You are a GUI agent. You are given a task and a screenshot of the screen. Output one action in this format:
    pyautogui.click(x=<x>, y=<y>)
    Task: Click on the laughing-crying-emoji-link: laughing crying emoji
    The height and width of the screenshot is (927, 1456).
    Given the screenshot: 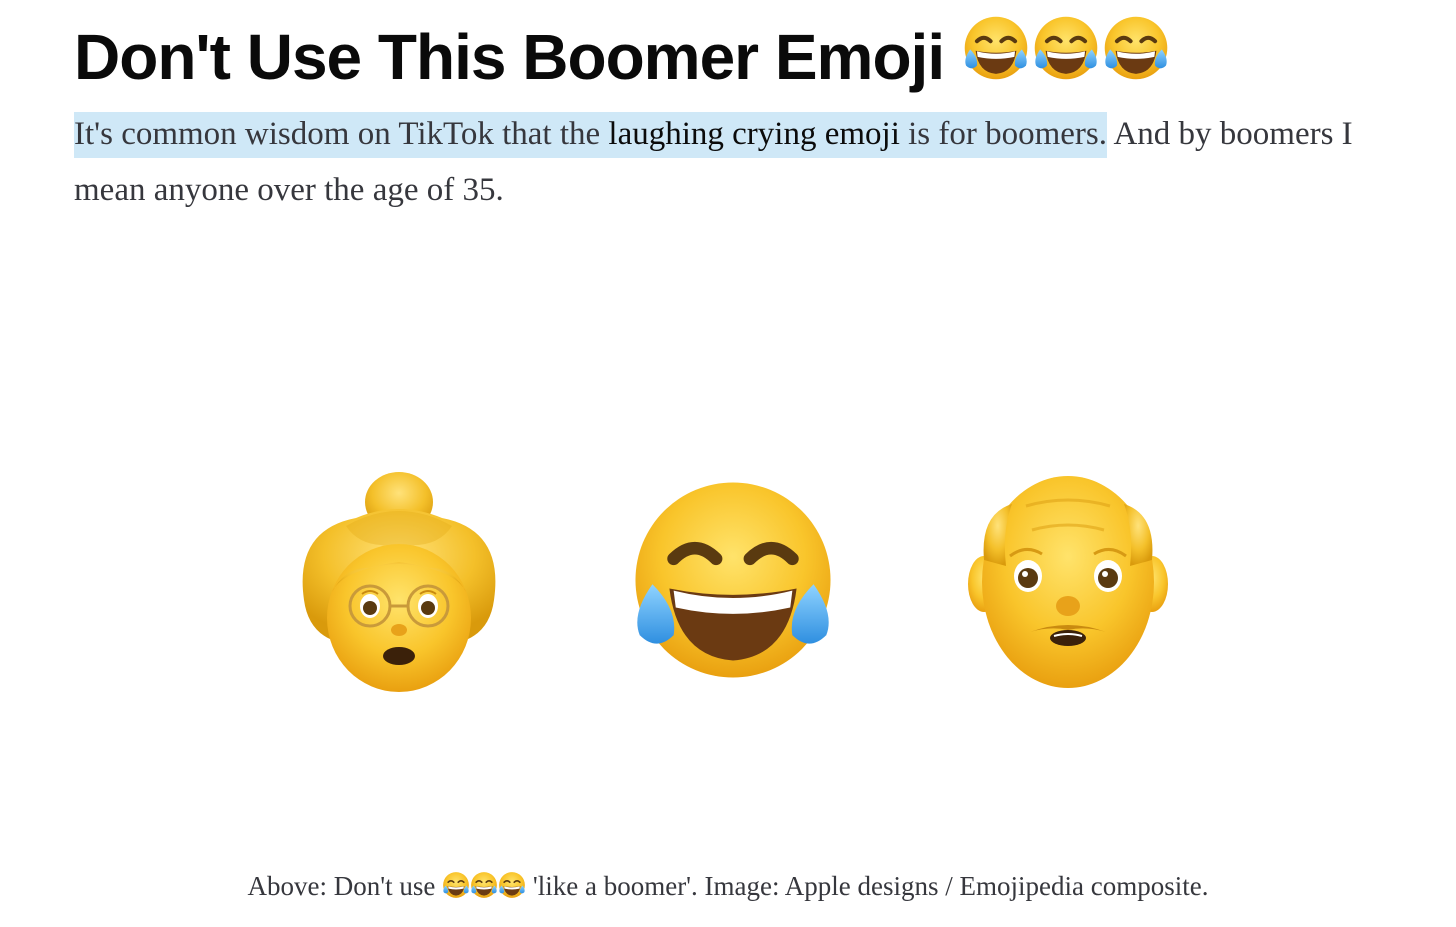 What is the action you would take?
    pyautogui.click(x=753, y=134)
    